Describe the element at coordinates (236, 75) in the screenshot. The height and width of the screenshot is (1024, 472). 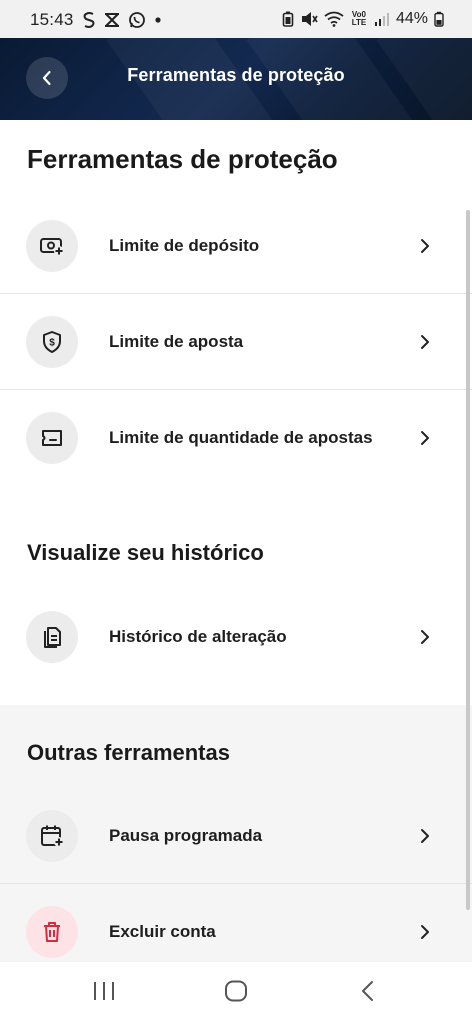
I see `header-title: Ferramentas de proteção` at that location.